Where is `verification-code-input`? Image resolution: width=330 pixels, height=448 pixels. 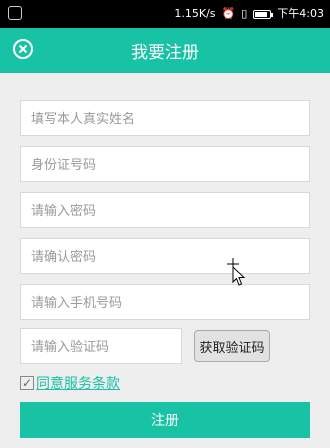 verification-code-input is located at coordinates (101, 346).